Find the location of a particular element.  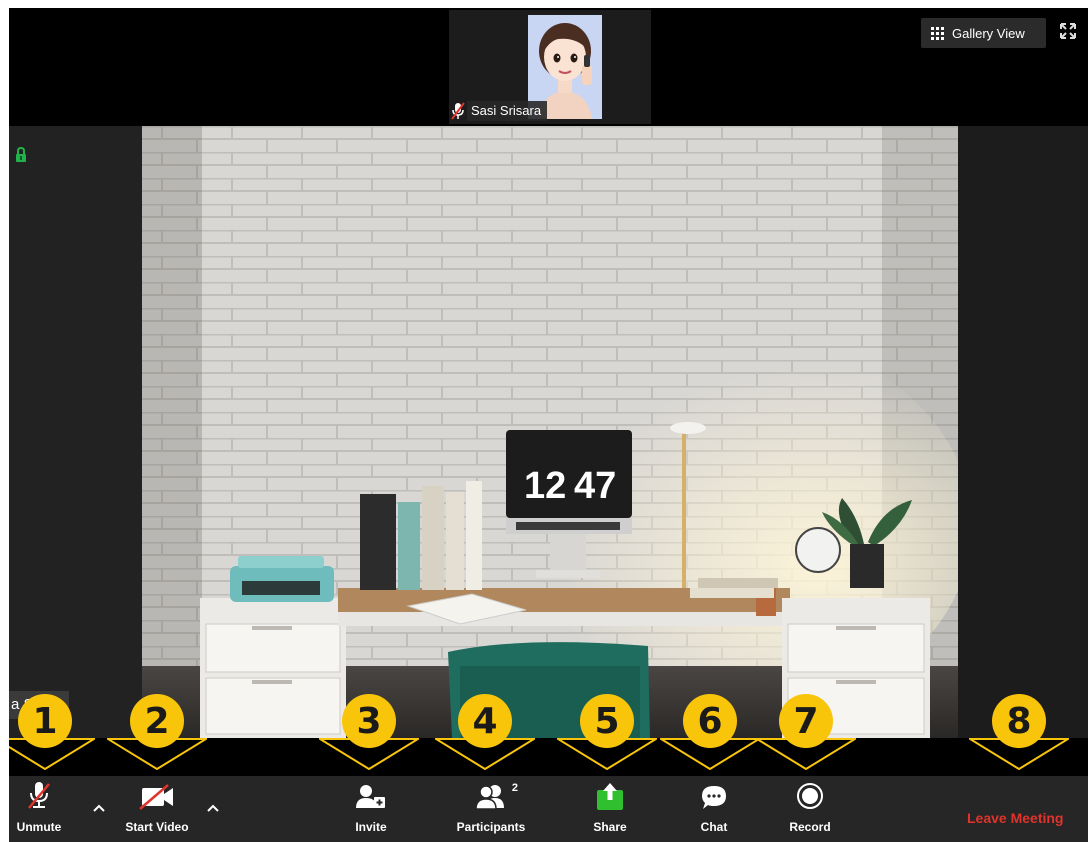

invite-button: Invite is located at coordinates (371, 809).